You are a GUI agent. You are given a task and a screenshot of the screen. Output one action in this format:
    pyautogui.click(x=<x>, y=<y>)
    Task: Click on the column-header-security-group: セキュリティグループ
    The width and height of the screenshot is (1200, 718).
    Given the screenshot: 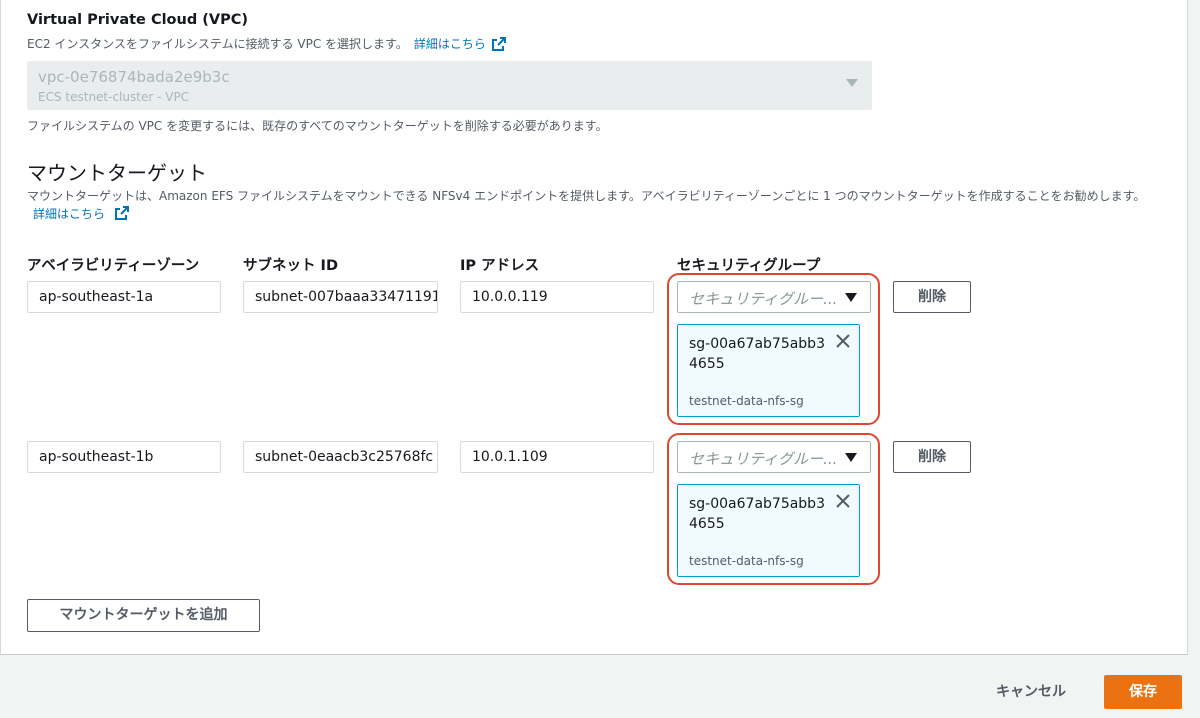 What is the action you would take?
    pyautogui.click(x=749, y=266)
    